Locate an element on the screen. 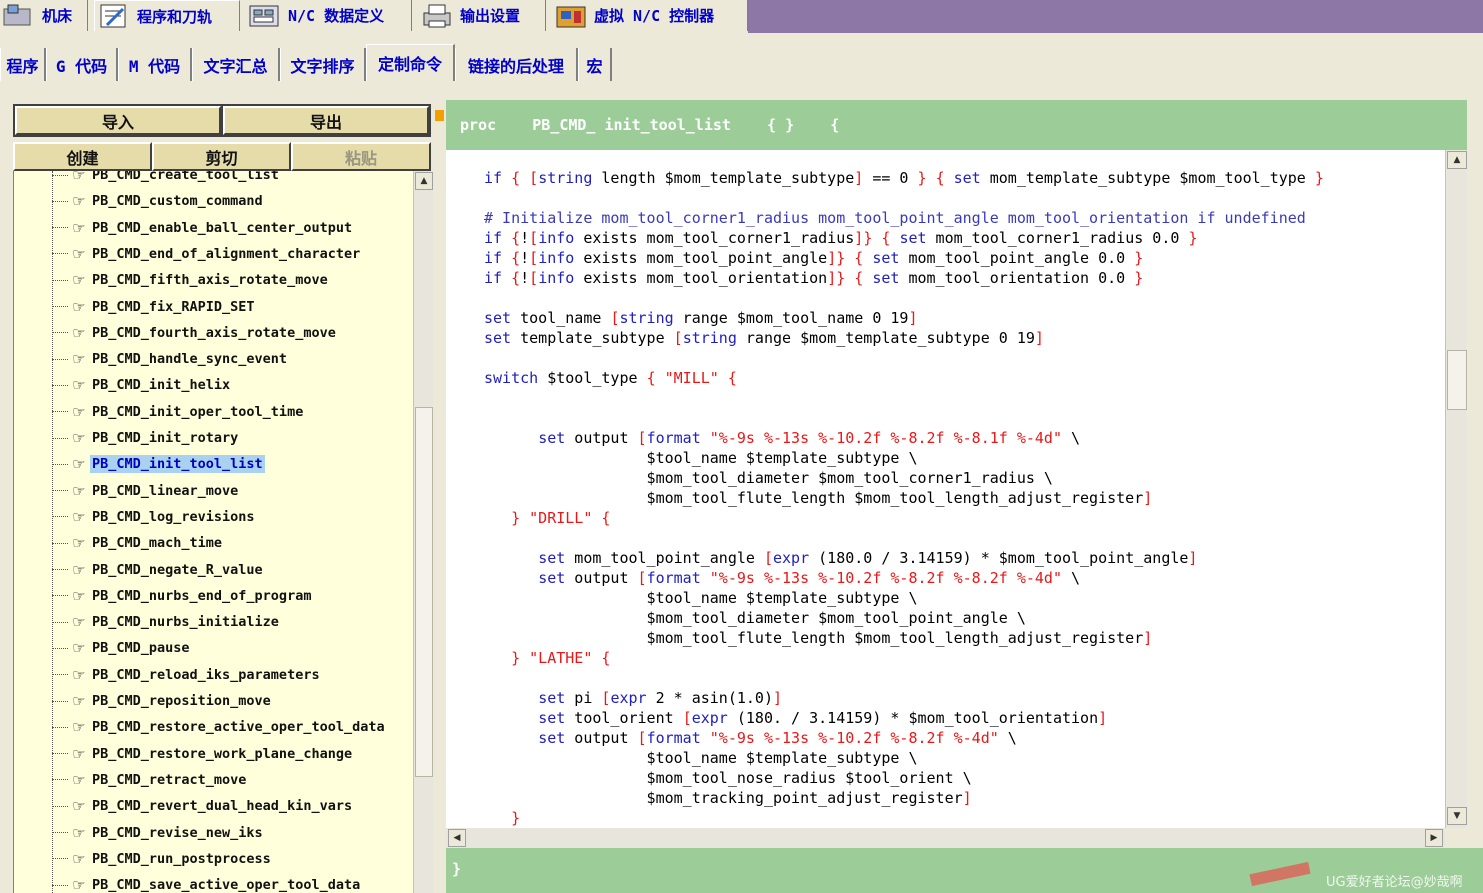  tree-item: ☞ PB_CMD_create_tool_list is located at coordinates (166, 179).